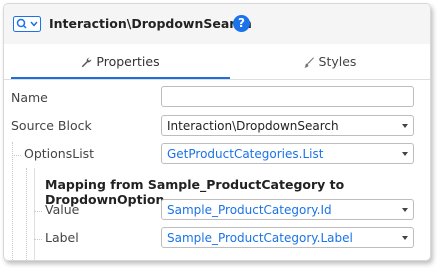 Image resolution: width=438 pixels, height=268 pixels. What do you see at coordinates (253, 126) in the screenshot?
I see `source-block-value: Interaction\DropdownSearch` at bounding box center [253, 126].